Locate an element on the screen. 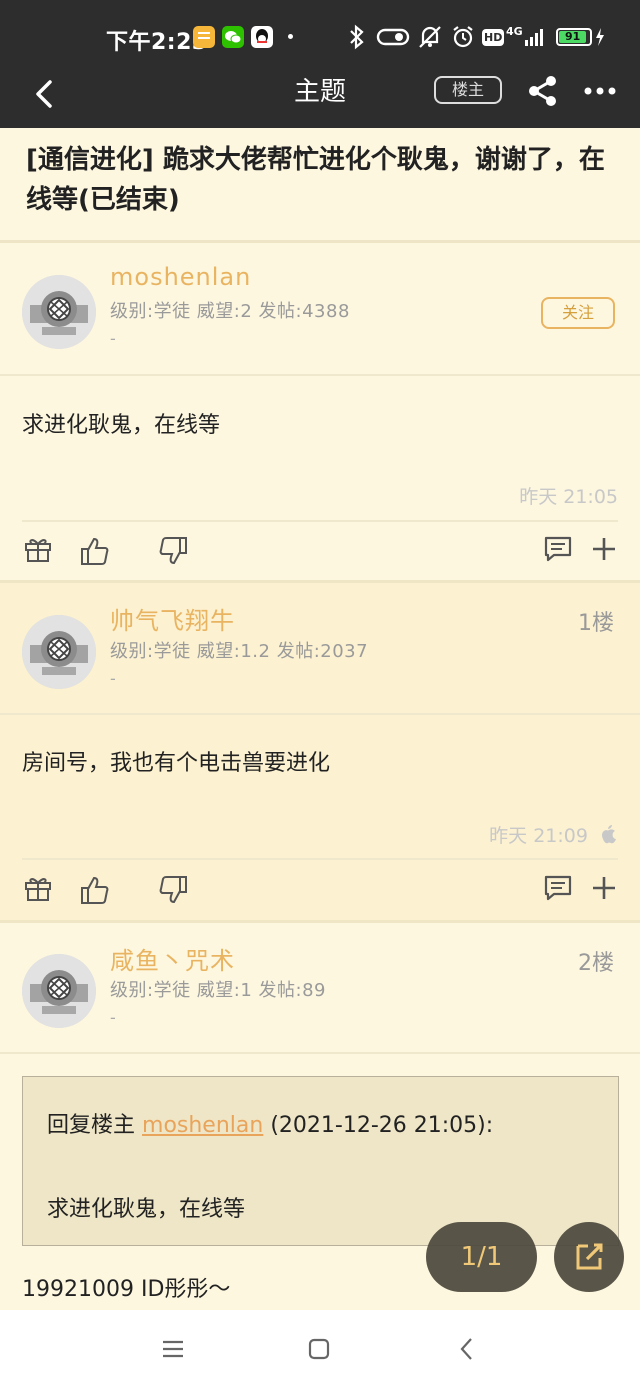 This screenshot has height=1386, width=640. wechat-icon is located at coordinates (233, 37).